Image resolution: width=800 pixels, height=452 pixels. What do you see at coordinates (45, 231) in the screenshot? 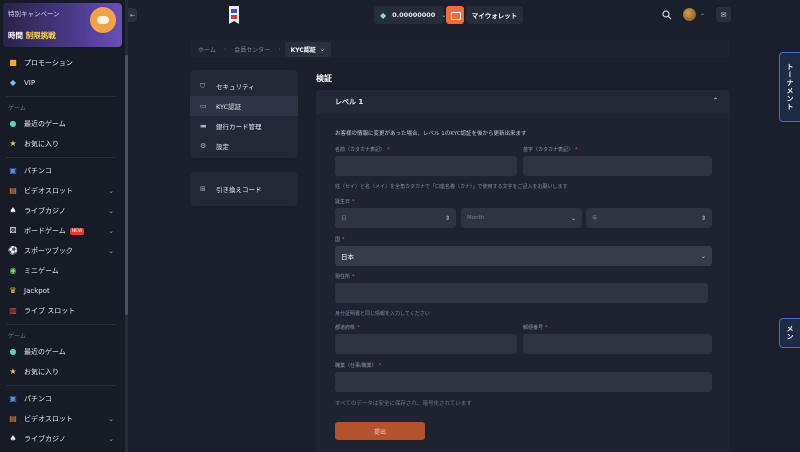
I see `sidebar-item-label: ボードゲーム` at bounding box center [45, 231].